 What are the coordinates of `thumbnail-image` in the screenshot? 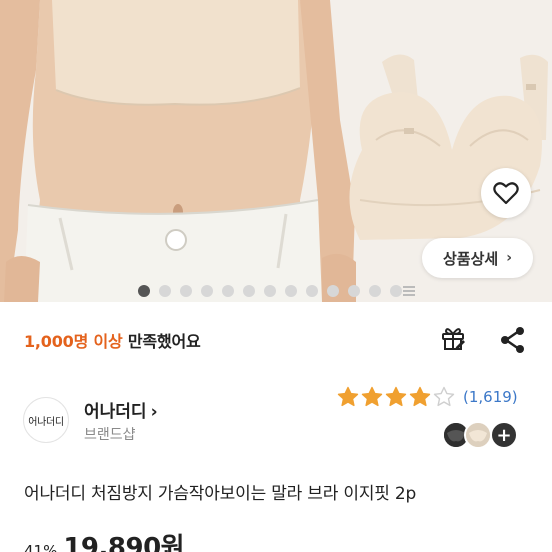 It's located at (478, 435).